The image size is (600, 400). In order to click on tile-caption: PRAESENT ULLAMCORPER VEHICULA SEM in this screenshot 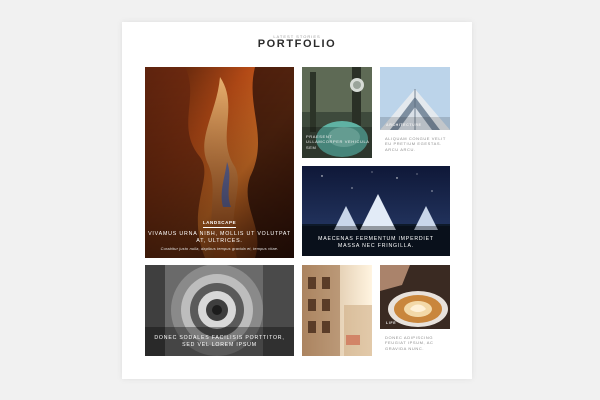, I will do `click(338, 142)`.